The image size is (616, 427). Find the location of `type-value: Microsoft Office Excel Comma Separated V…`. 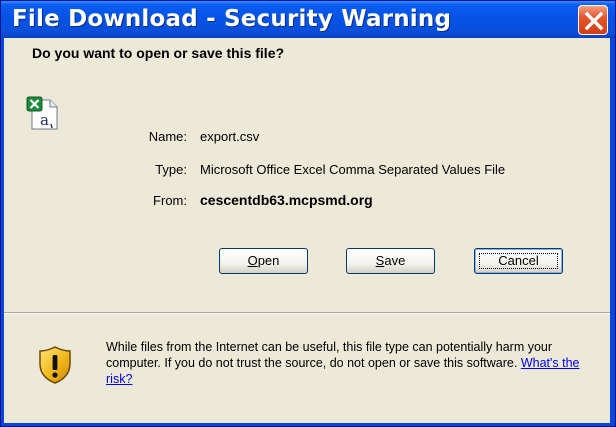

type-value: Microsoft Office Excel Comma Separated V… is located at coordinates (353, 169).